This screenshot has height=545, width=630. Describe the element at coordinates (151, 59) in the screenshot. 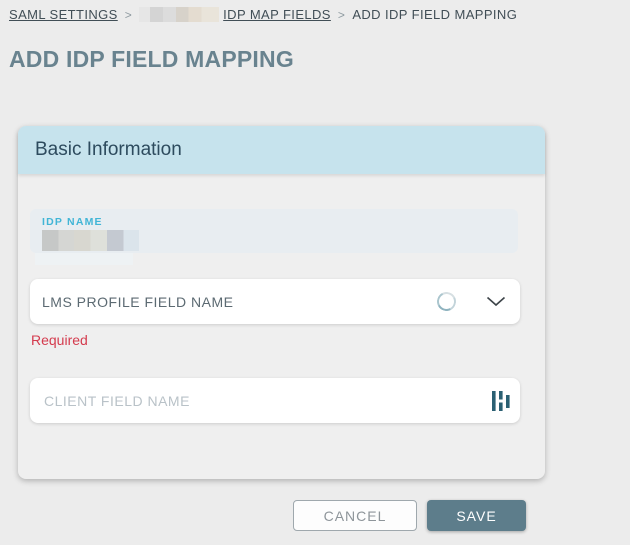

I see `page-title: ADD IDP FIELD MAPPING` at that location.